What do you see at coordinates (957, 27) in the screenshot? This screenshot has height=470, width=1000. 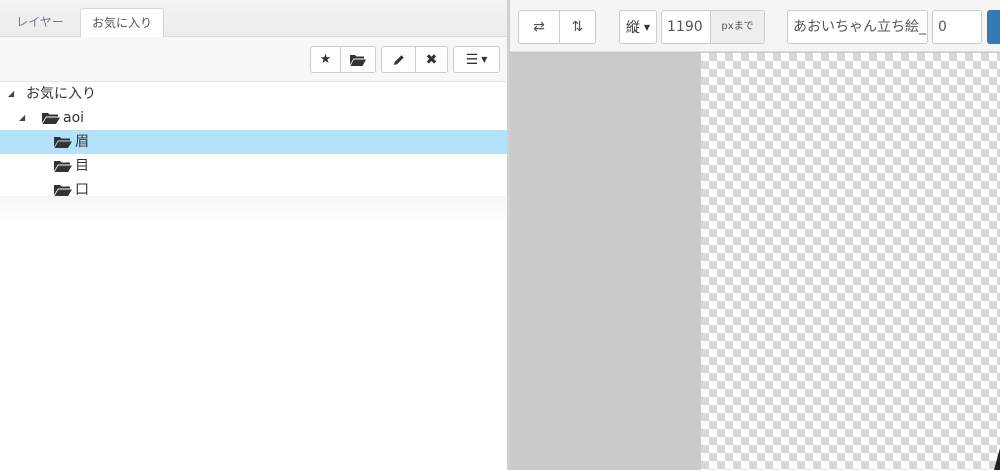 I see `index-input: 0` at bounding box center [957, 27].